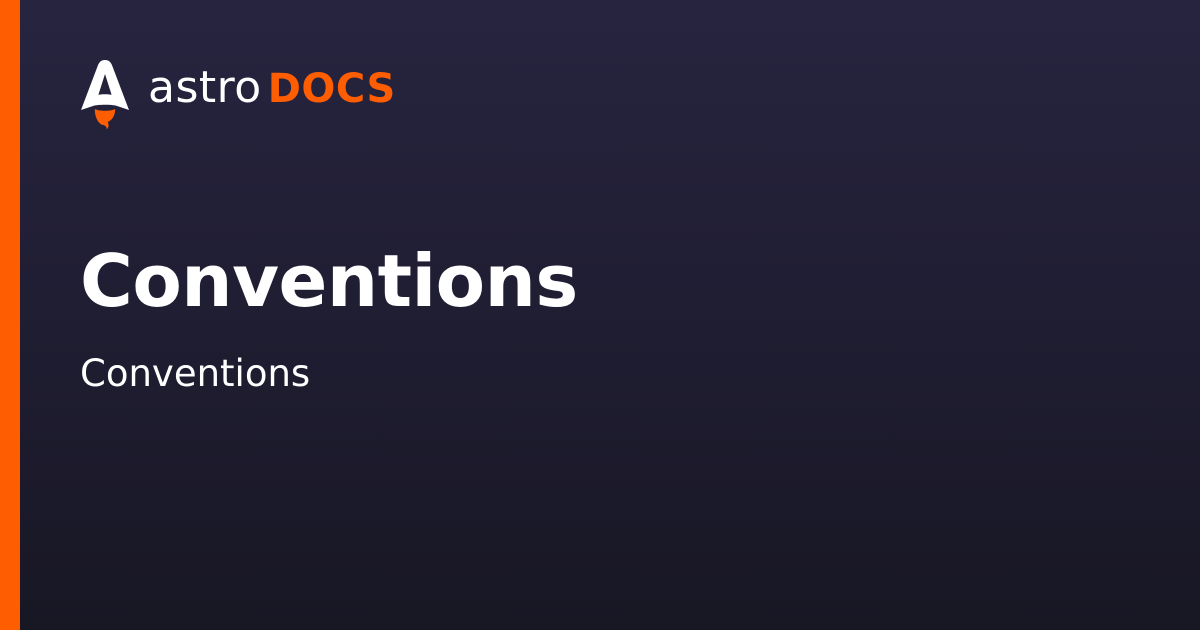  Describe the element at coordinates (205, 87) in the screenshot. I see `logo-wordmark-astro: astro` at that location.